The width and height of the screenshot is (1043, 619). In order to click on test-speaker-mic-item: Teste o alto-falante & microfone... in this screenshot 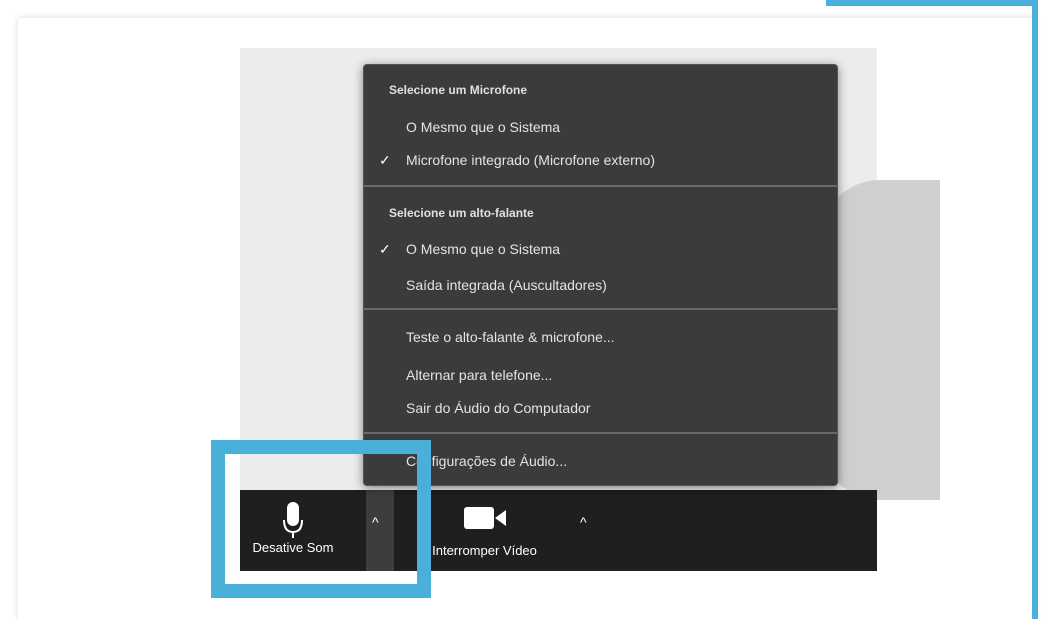, I will do `click(510, 337)`.